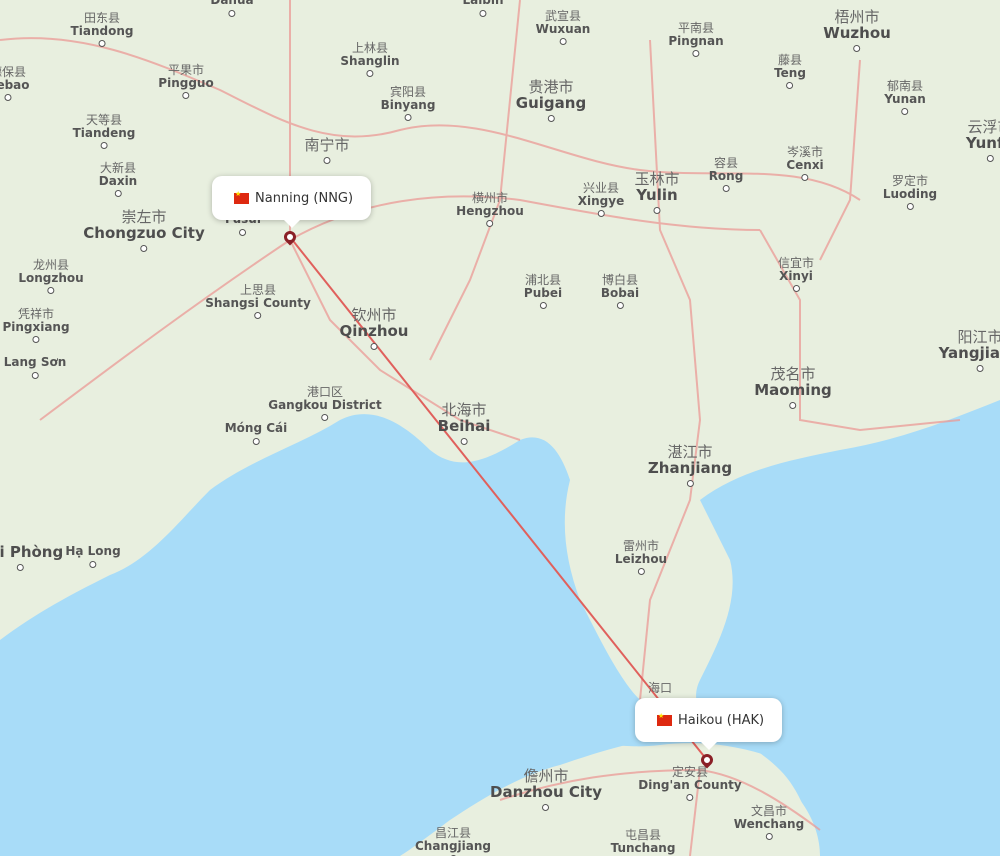 This screenshot has height=856, width=1000. Describe the element at coordinates (32, 552) in the screenshot. I see `place-name-english: Hải Phòng` at that location.